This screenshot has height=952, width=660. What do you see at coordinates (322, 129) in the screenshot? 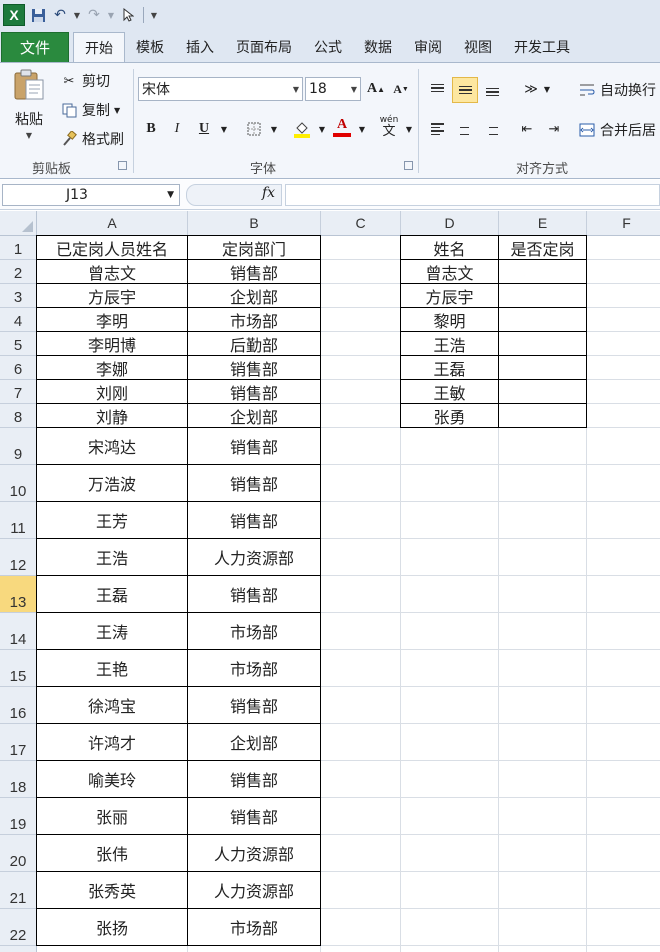
I see `fill-color-dropdown-icon: ▼` at bounding box center [322, 129].